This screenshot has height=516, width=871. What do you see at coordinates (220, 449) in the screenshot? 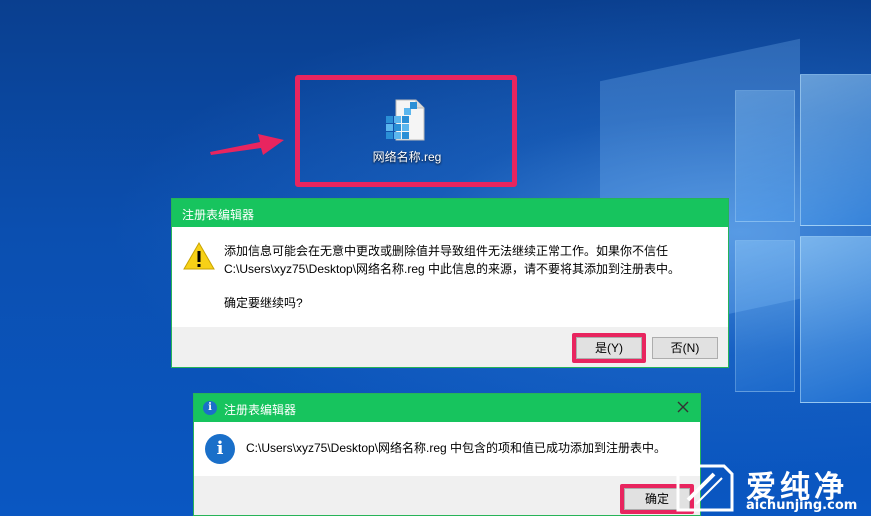
I see `info-icon: i` at bounding box center [220, 449].